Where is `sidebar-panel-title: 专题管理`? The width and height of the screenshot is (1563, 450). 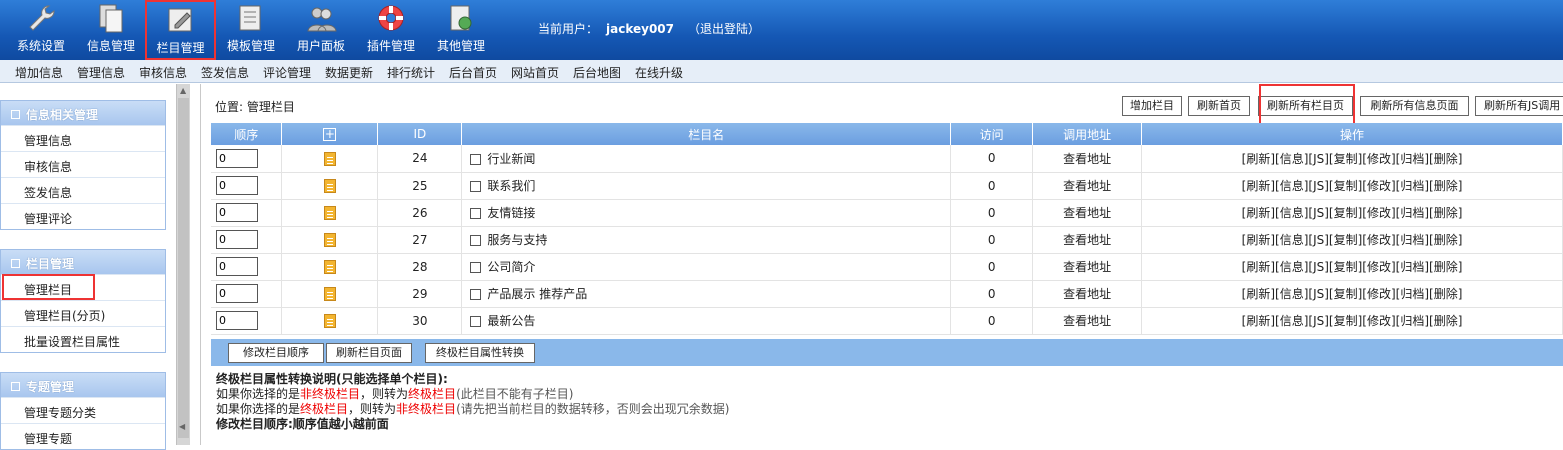
sidebar-panel-title: 专题管理 is located at coordinates (83, 385).